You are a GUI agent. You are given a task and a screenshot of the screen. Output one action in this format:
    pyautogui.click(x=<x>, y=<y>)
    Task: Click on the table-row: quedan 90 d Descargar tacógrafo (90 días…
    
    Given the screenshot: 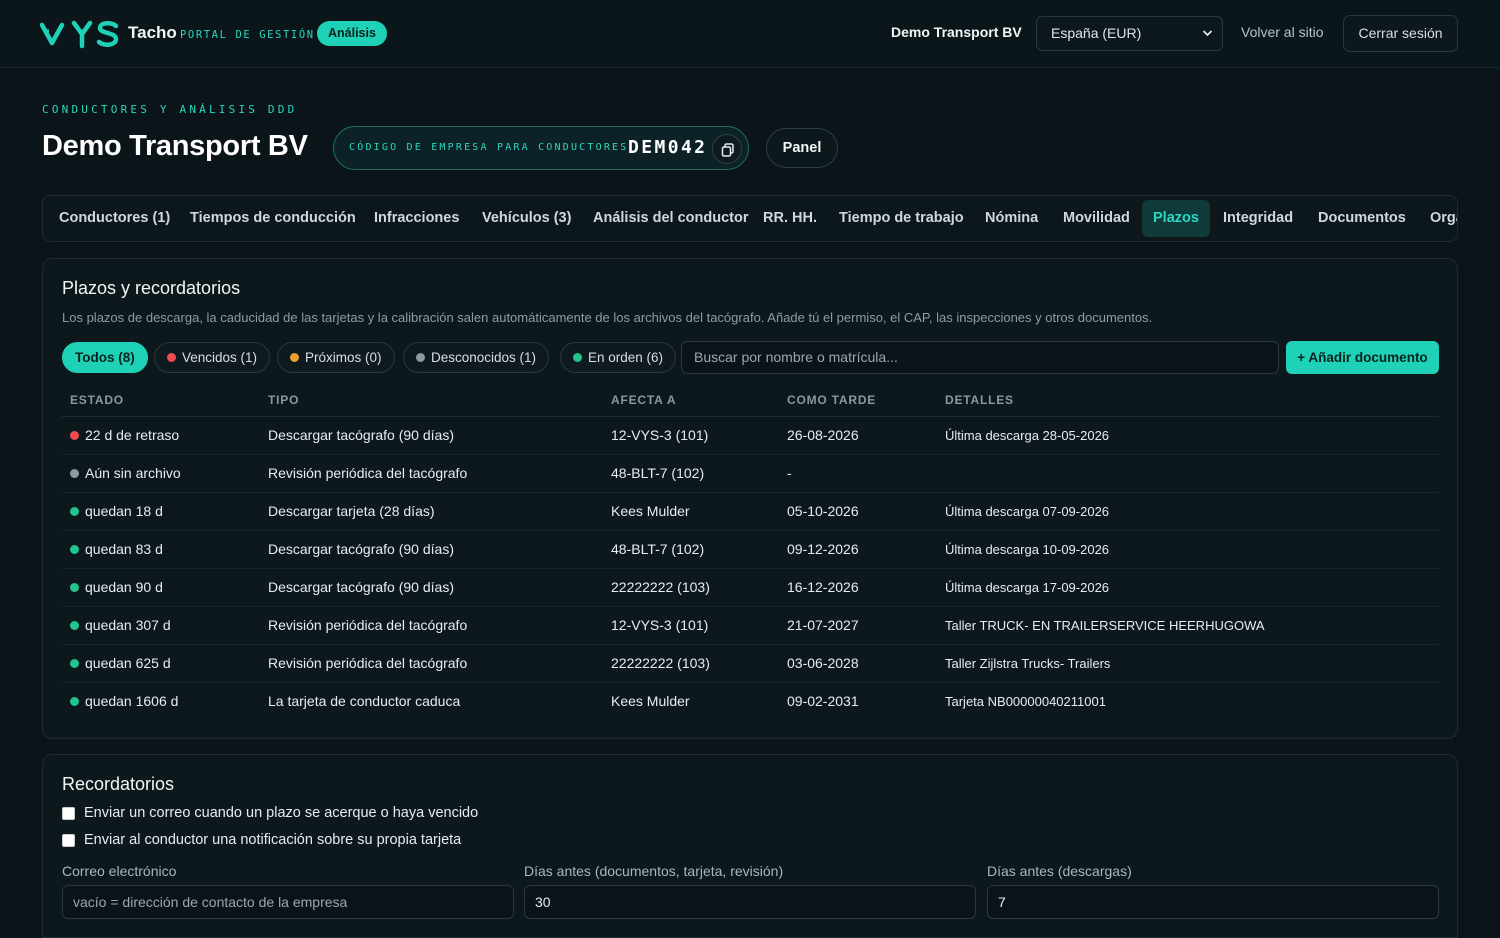 What is the action you would take?
    pyautogui.click(x=750, y=588)
    